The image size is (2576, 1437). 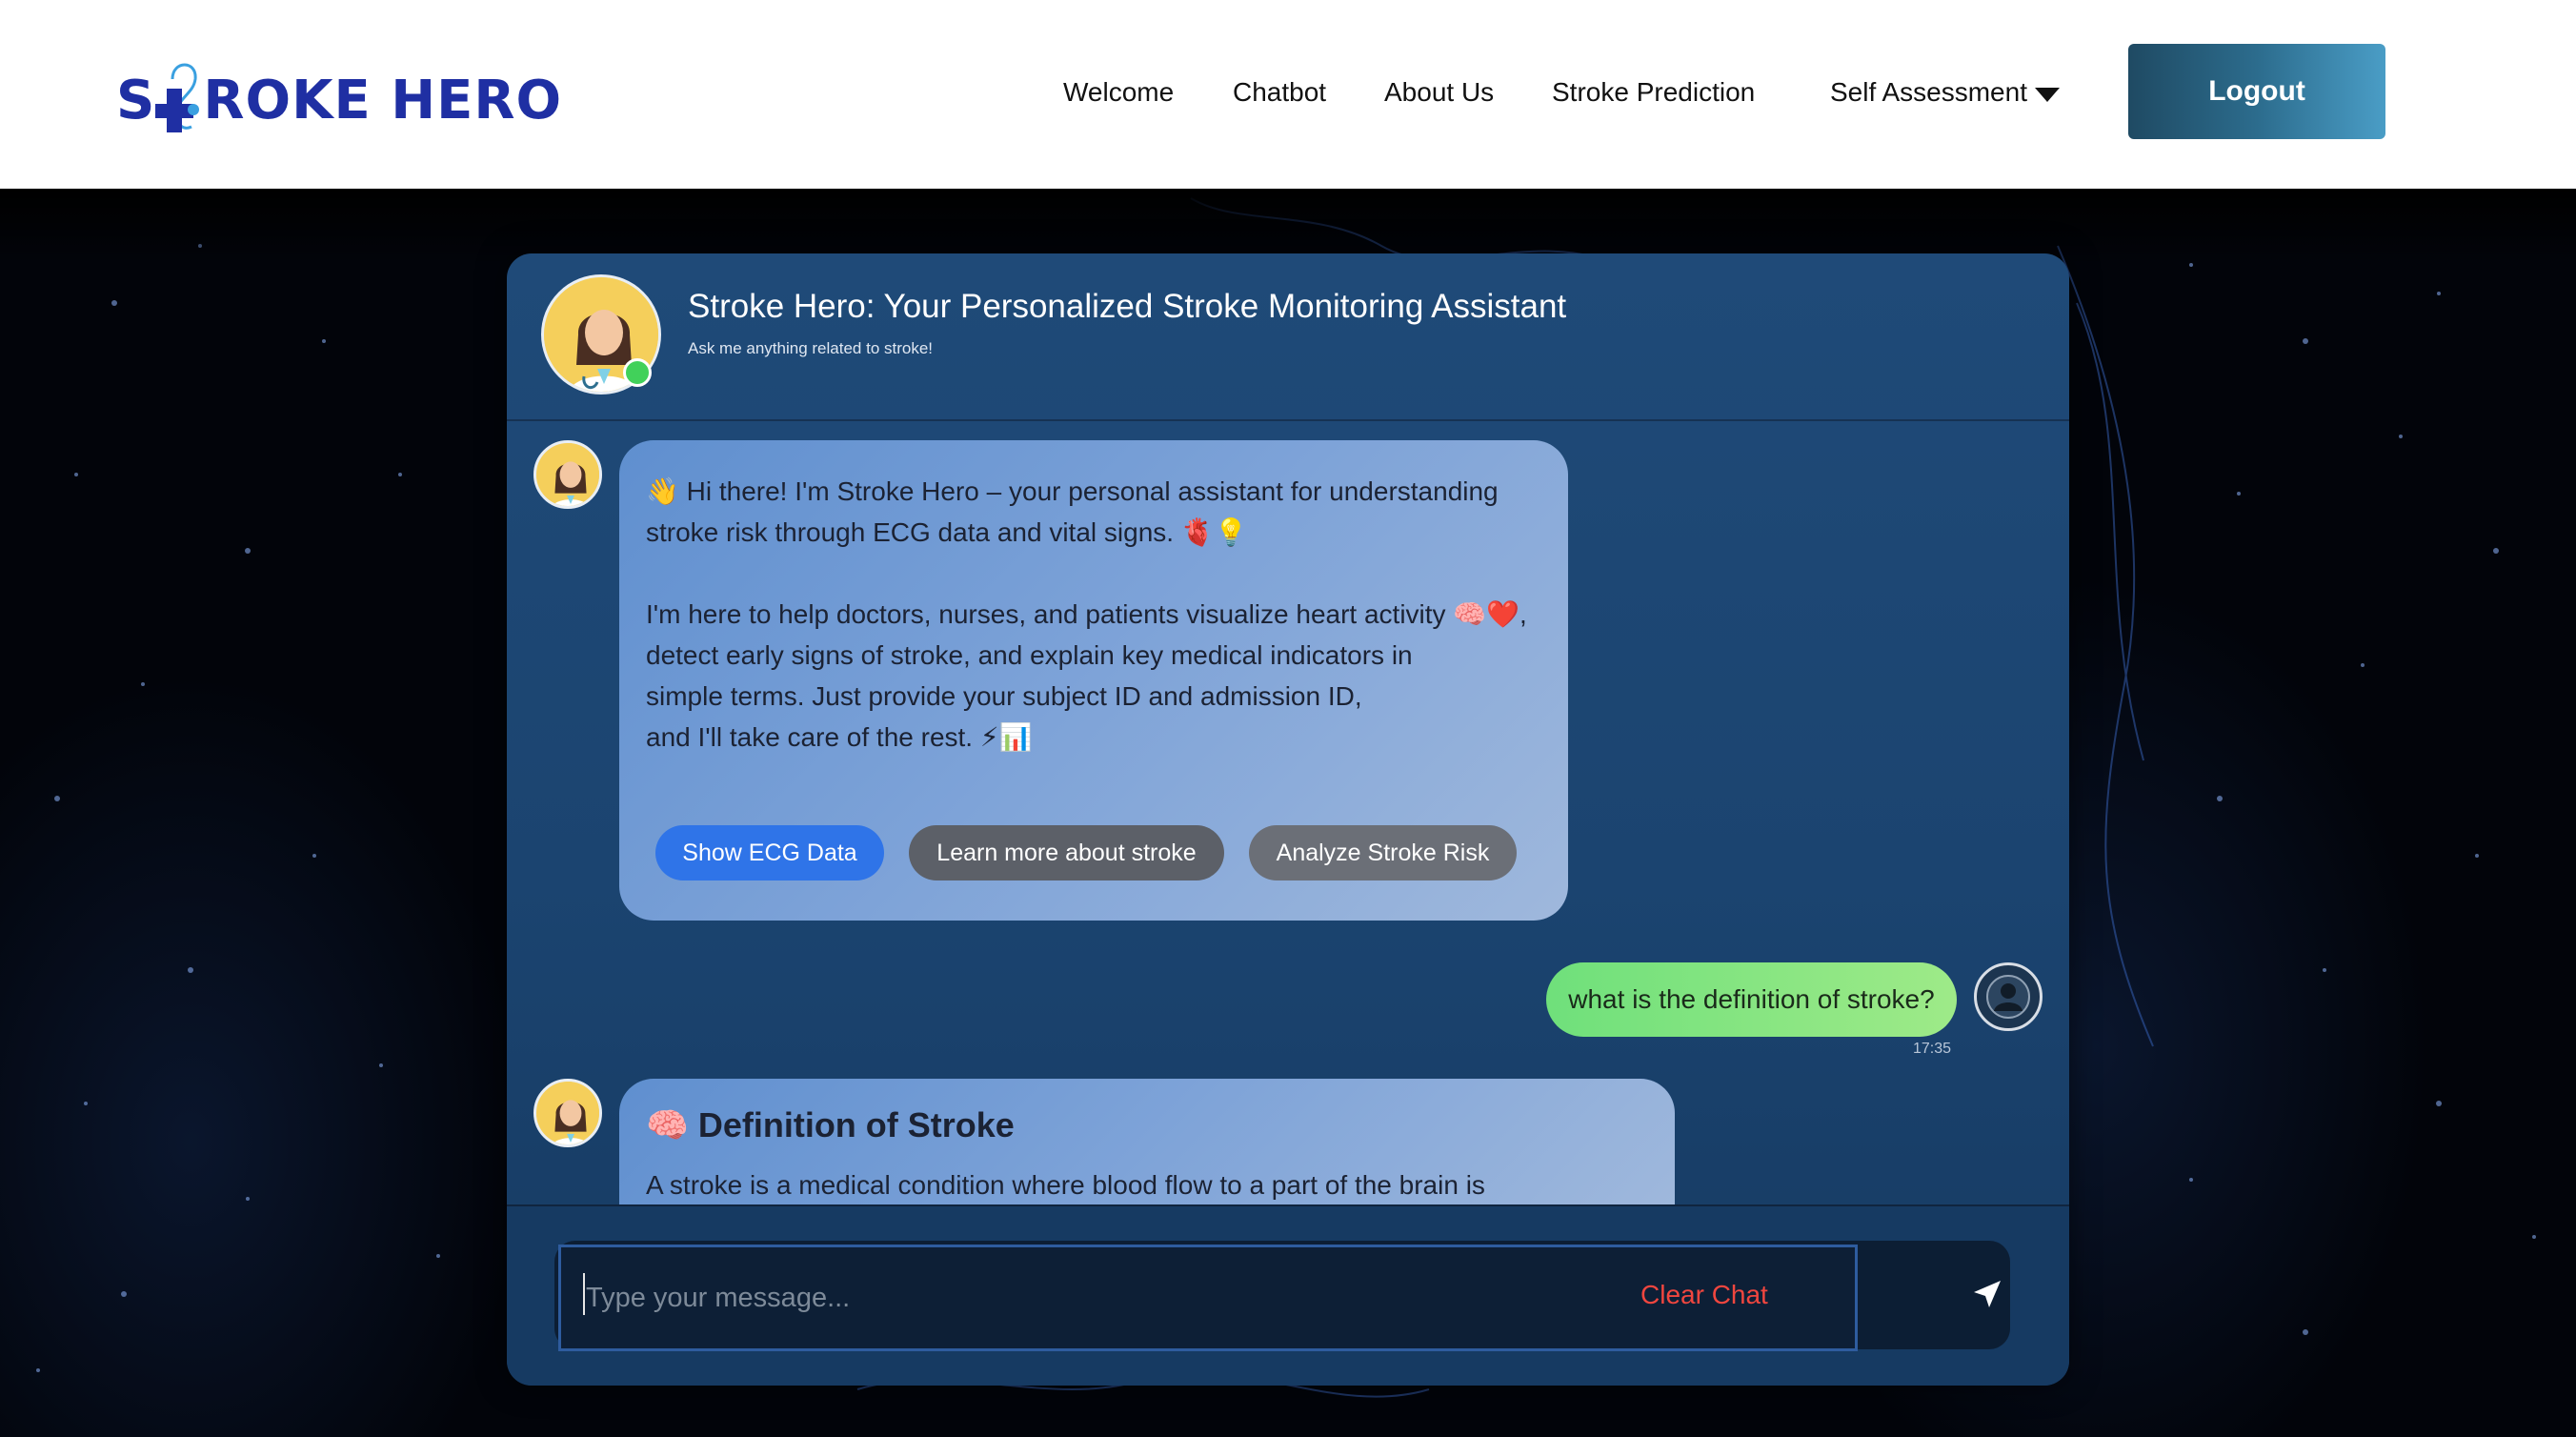 I want to click on user-avatar-icon, so click(x=2009, y=996).